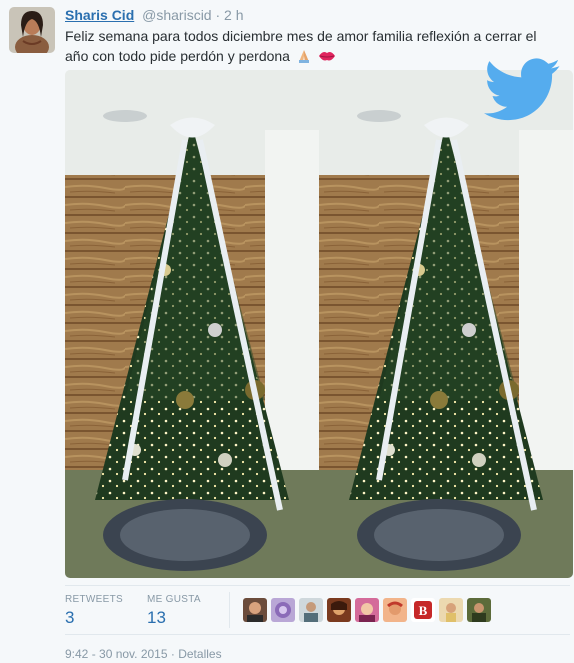 The image size is (574, 663). I want to click on liker-avatar-red-b-logo: B, so click(423, 610).